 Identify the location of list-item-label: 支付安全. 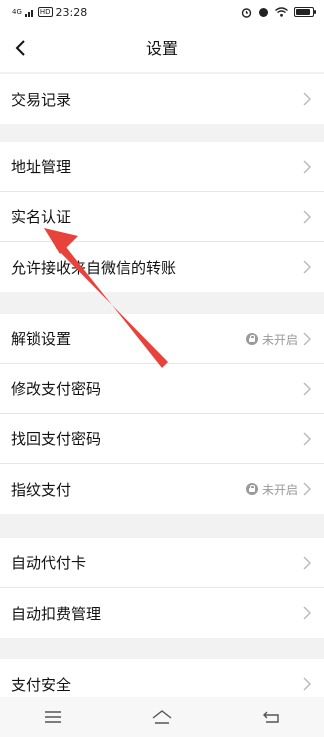
(41, 684).